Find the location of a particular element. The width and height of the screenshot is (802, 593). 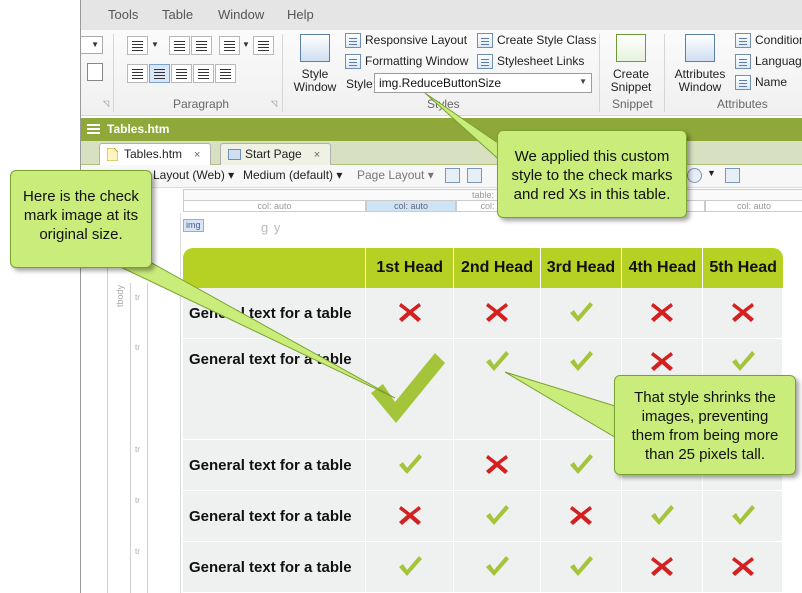

align-center-button is located at coordinates (159, 73).